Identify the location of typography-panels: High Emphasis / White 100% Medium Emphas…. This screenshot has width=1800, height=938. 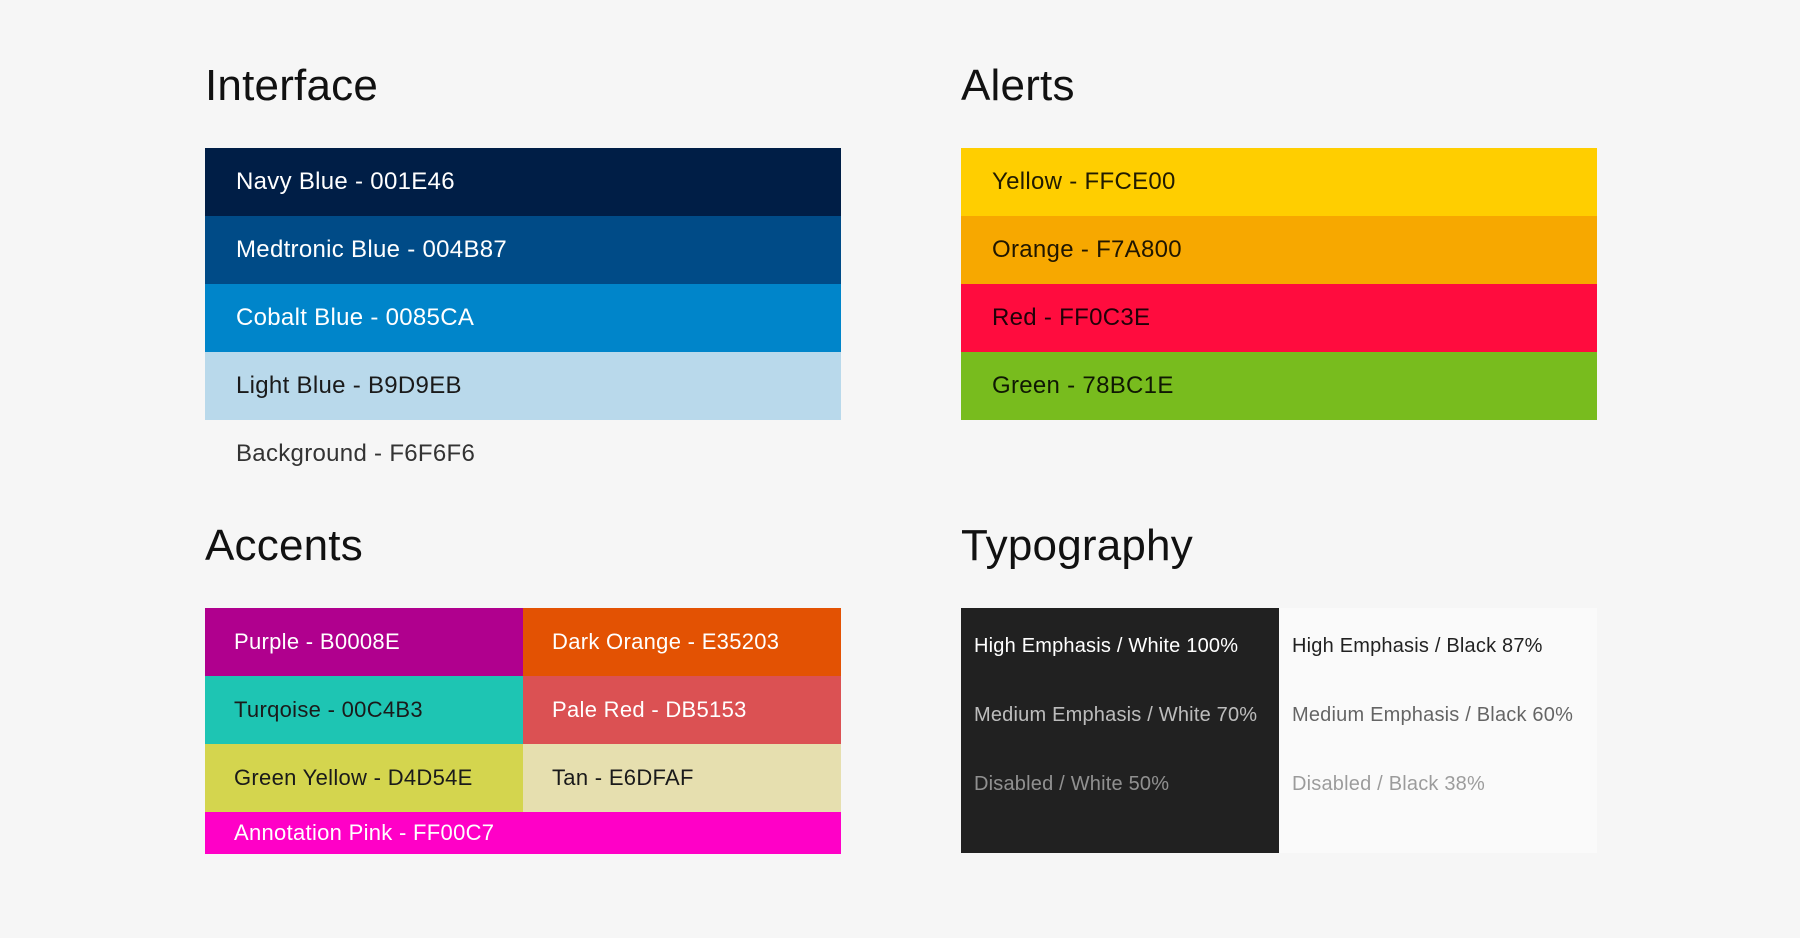
(1279, 730).